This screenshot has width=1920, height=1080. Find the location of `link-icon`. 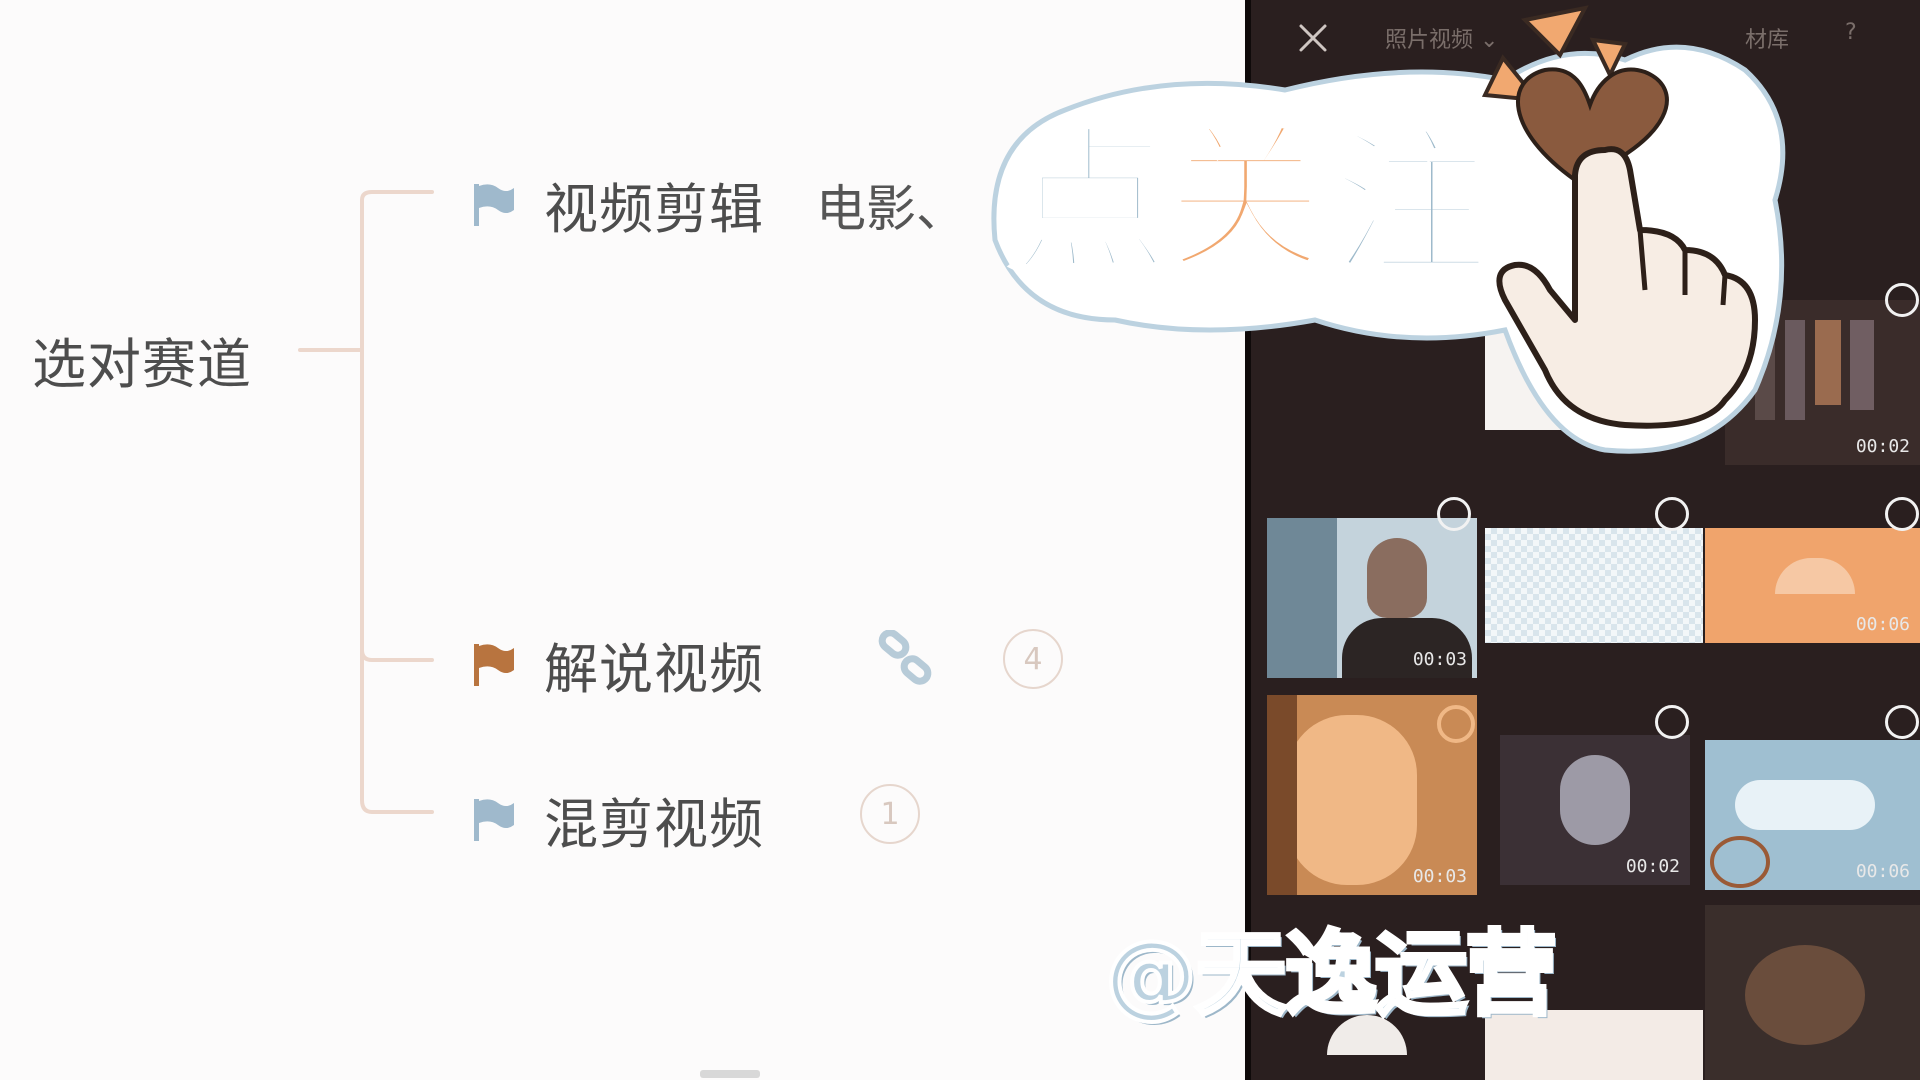

link-icon is located at coordinates (905, 660).